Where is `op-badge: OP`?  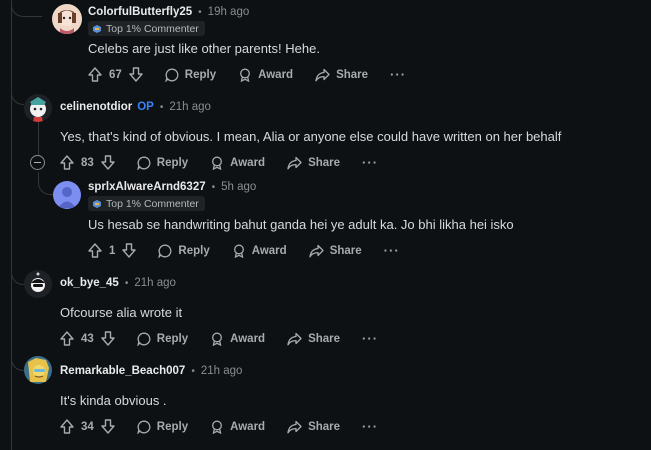 op-badge: OP is located at coordinates (145, 107).